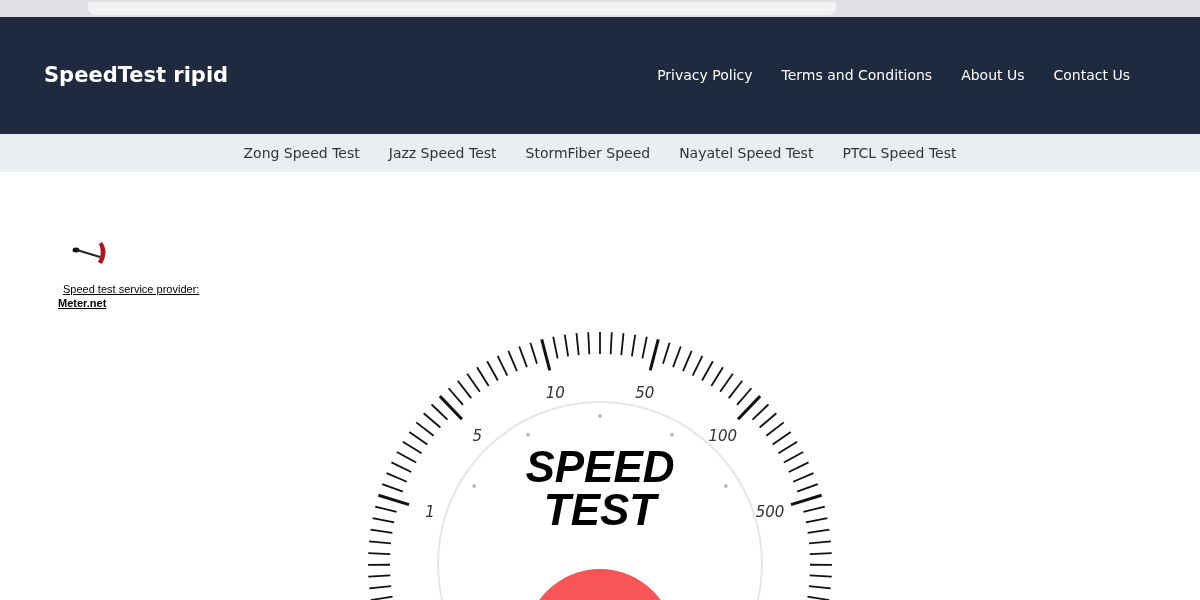  I want to click on sub-nav-link: Nayatel Speed Test, so click(746, 153).